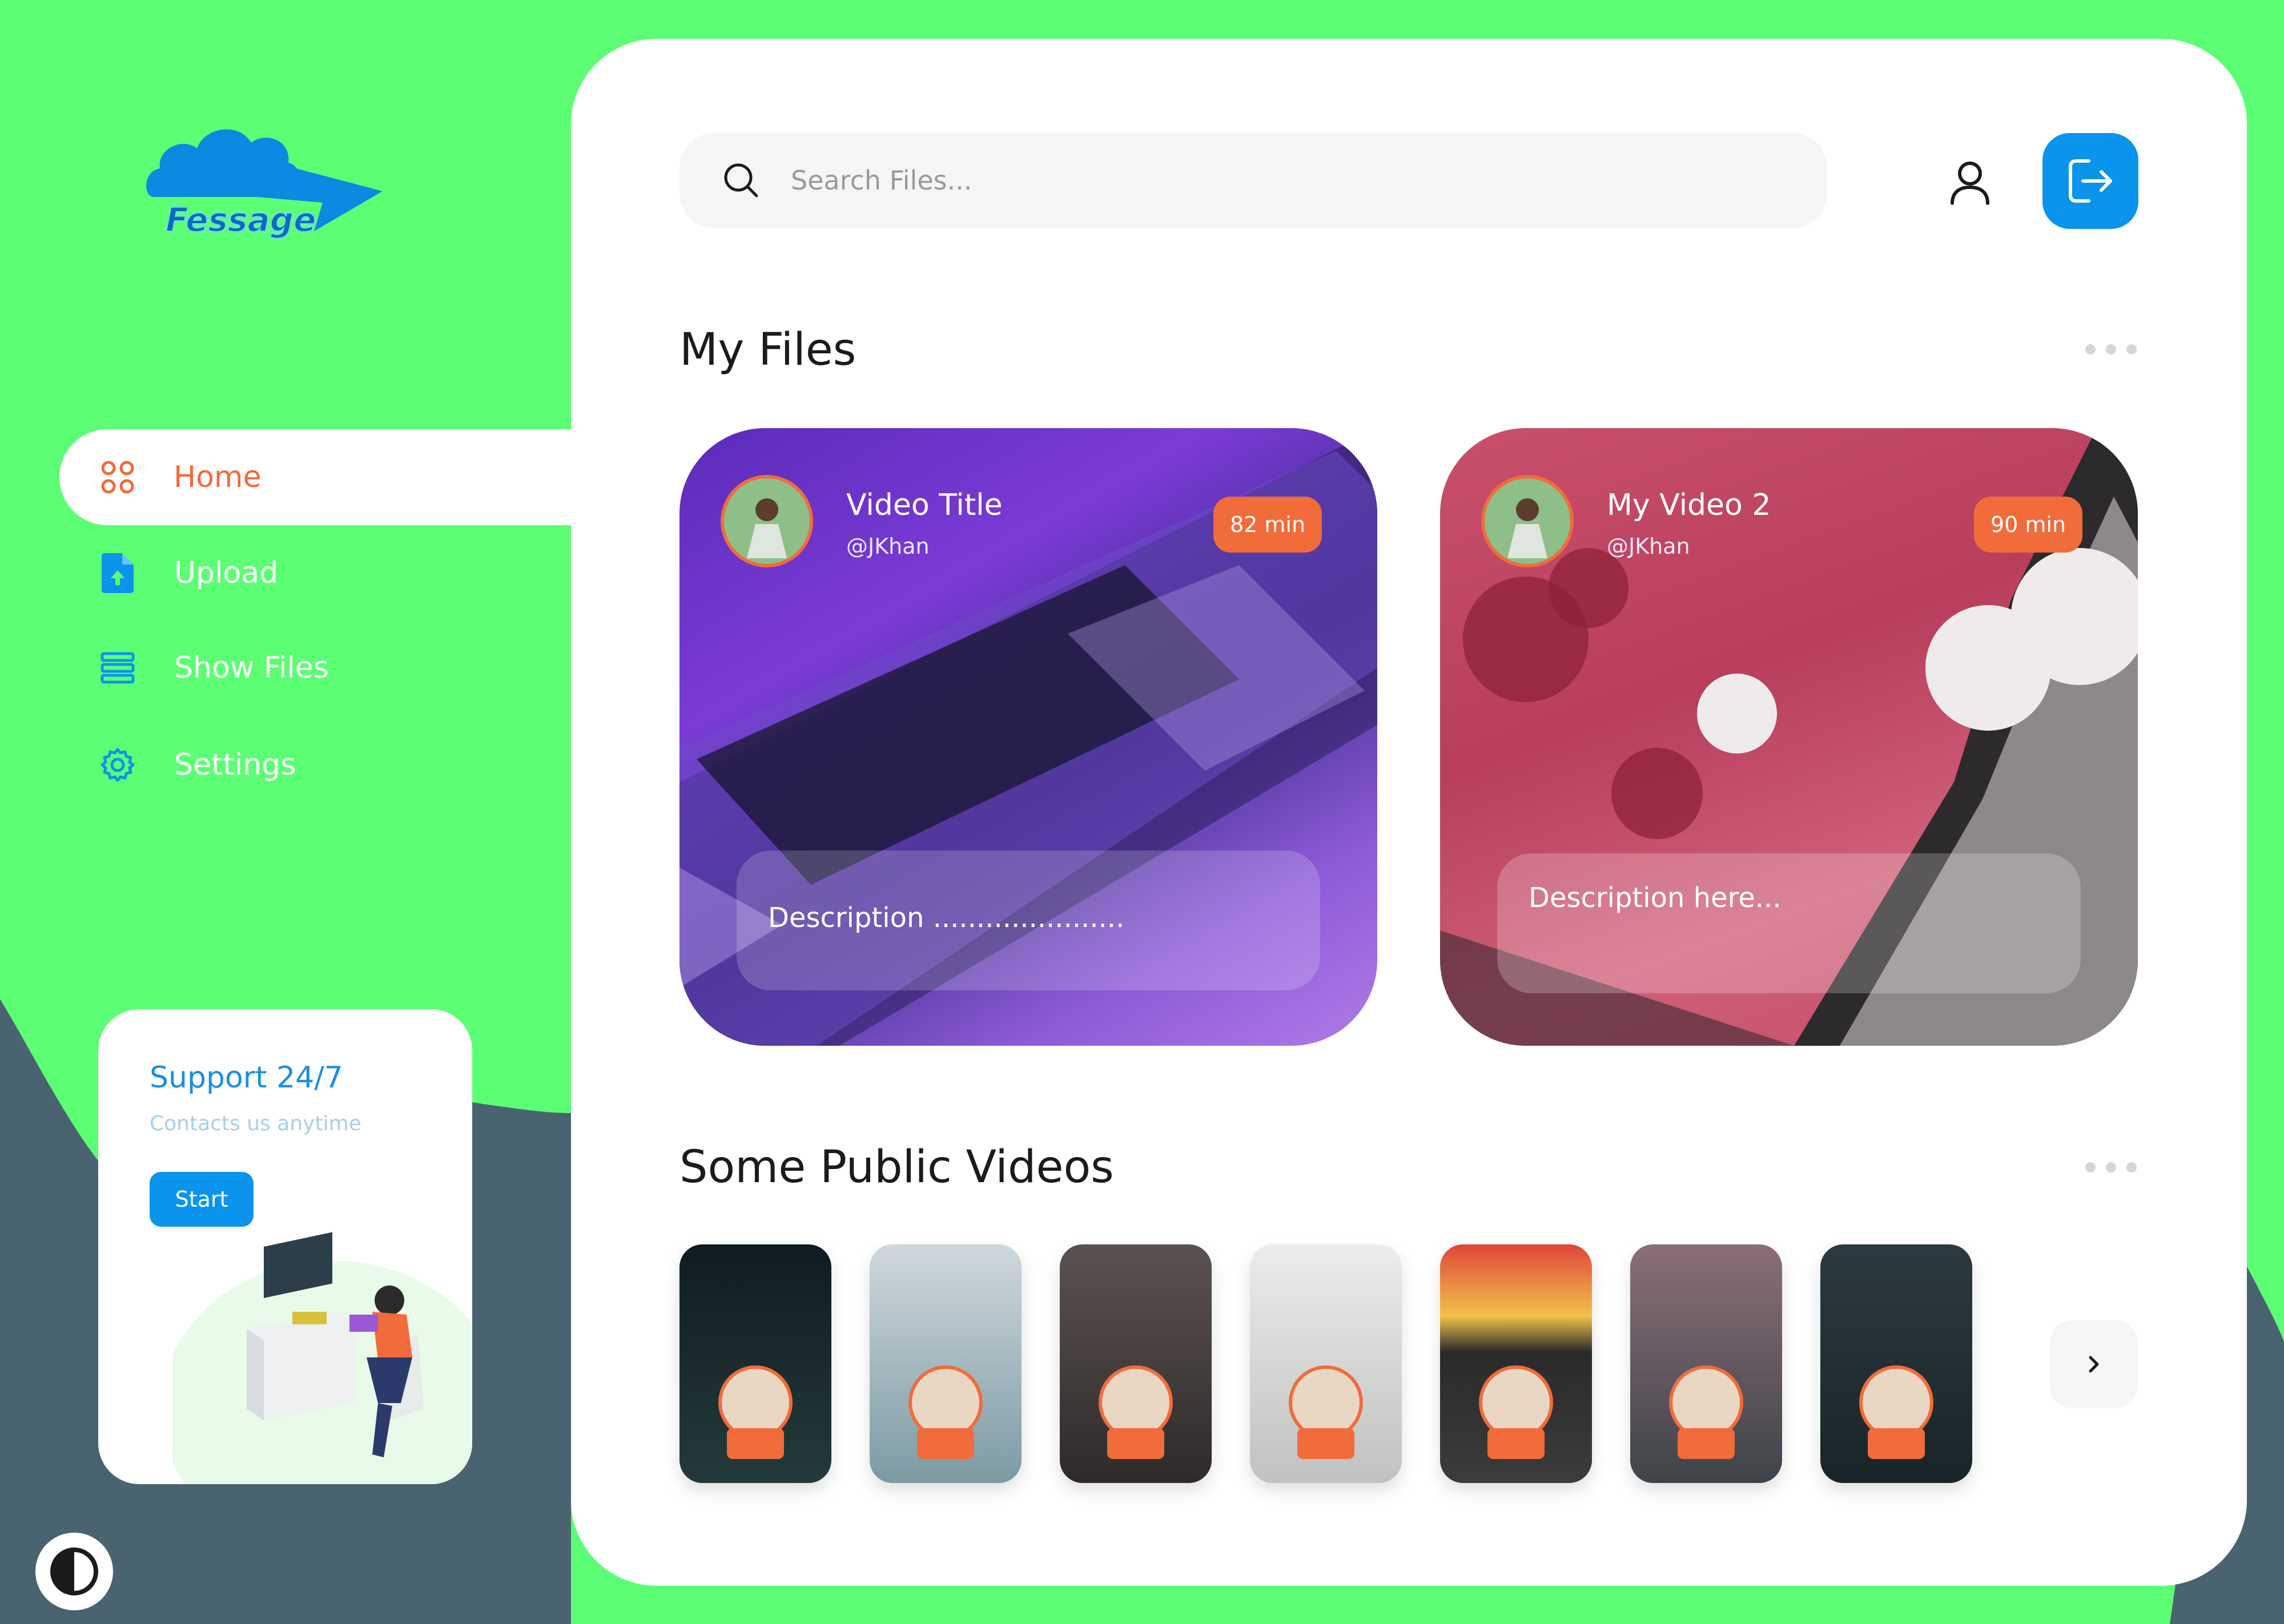 This screenshot has width=2284, height=1624. Describe the element at coordinates (241, 220) in the screenshot. I see `svg-text: Fessage` at that location.